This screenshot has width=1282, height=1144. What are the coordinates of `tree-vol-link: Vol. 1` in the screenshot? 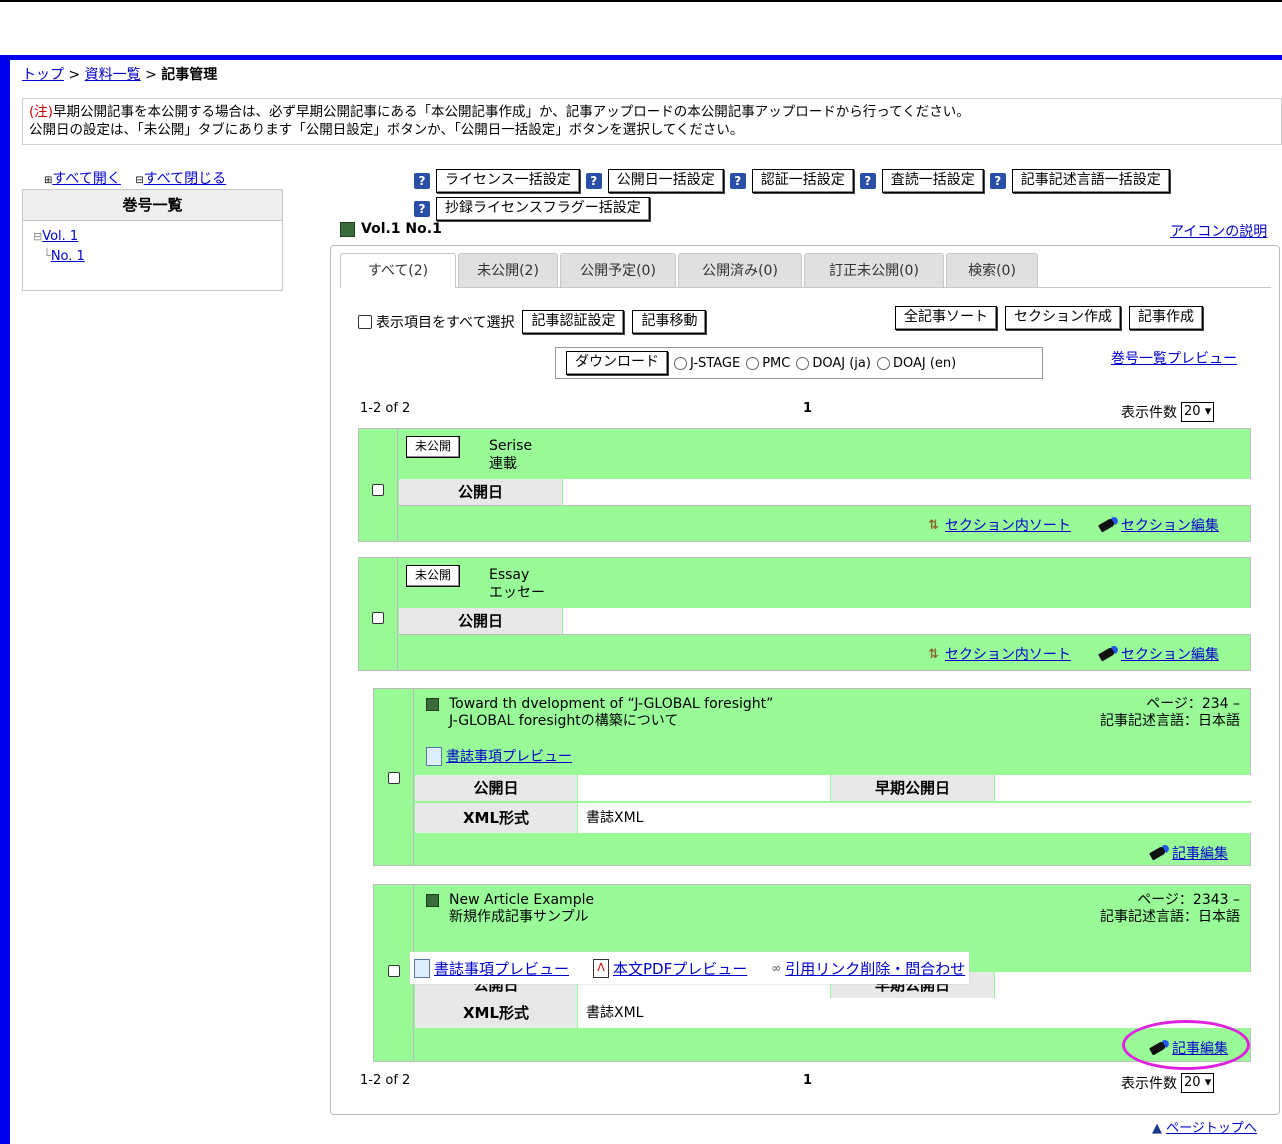 It's located at (60, 236).